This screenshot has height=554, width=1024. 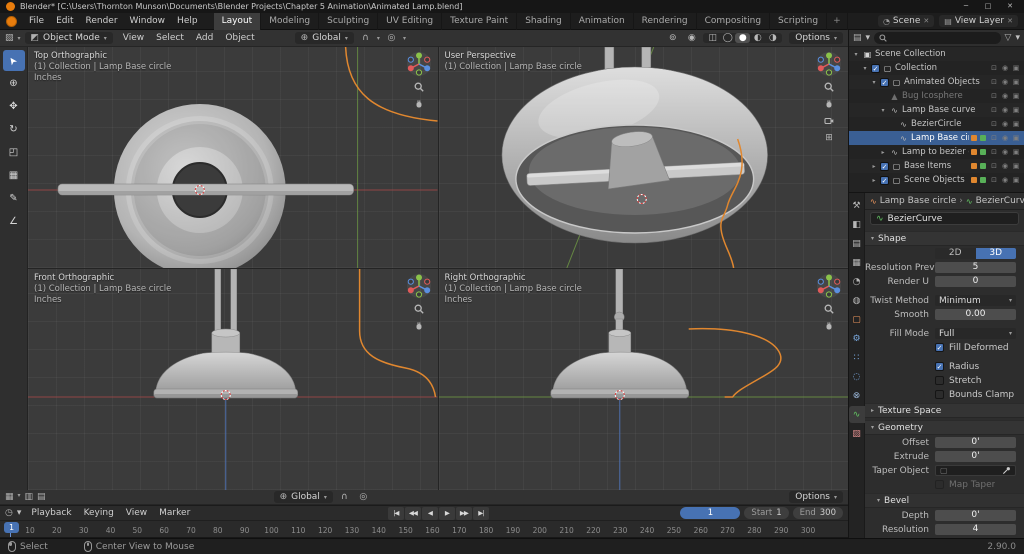 What do you see at coordinates (937, 38) in the screenshot?
I see `outliner-search-input` at bounding box center [937, 38].